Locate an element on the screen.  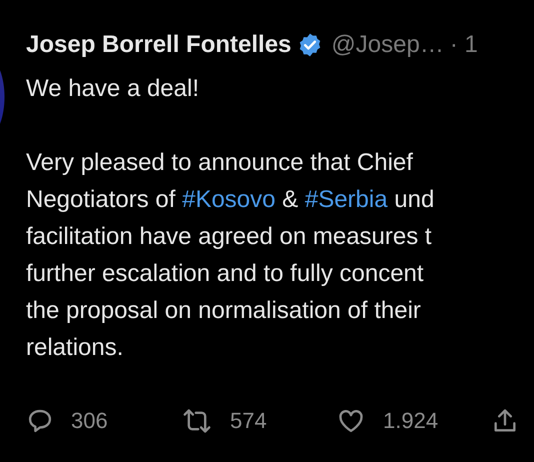
tweet-text-line: relations. is located at coordinates (75, 348).